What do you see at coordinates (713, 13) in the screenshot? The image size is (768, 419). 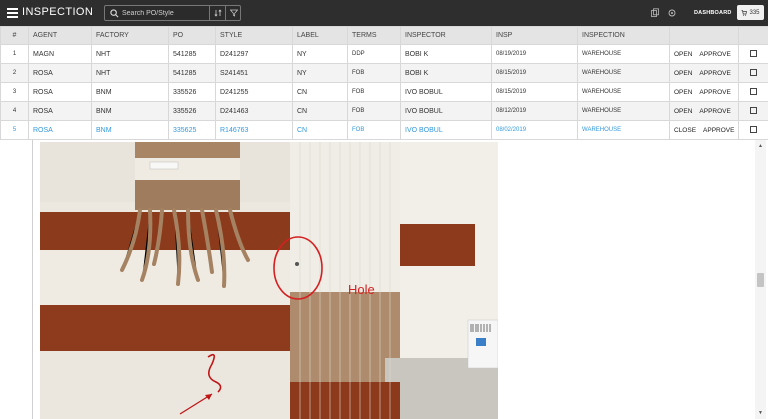 I see `dashboard-link: DASHBOARD` at bounding box center [713, 13].